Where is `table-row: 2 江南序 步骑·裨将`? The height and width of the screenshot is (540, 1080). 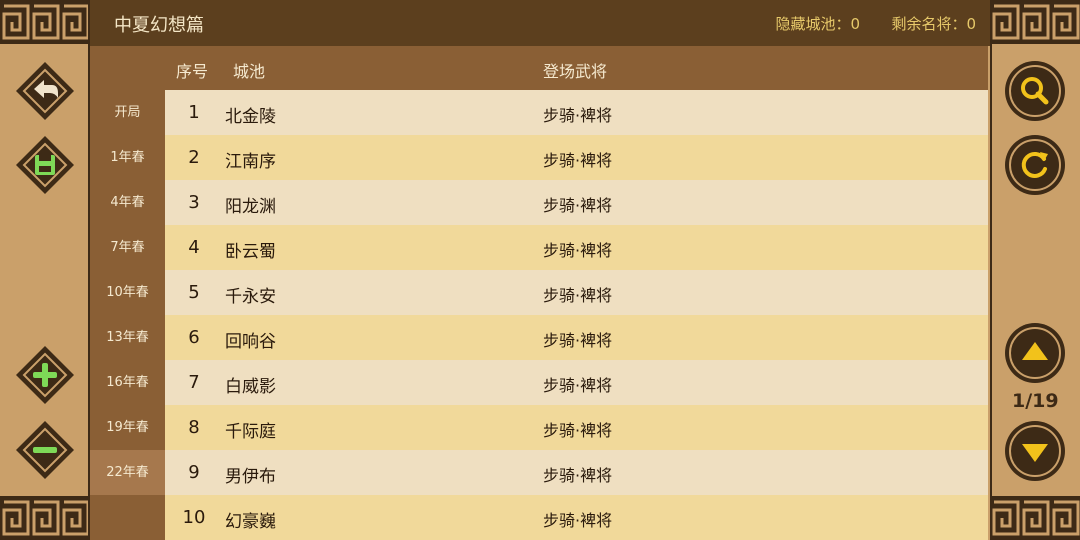 table-row: 2 江南序 步骑·裨将 is located at coordinates (576, 157).